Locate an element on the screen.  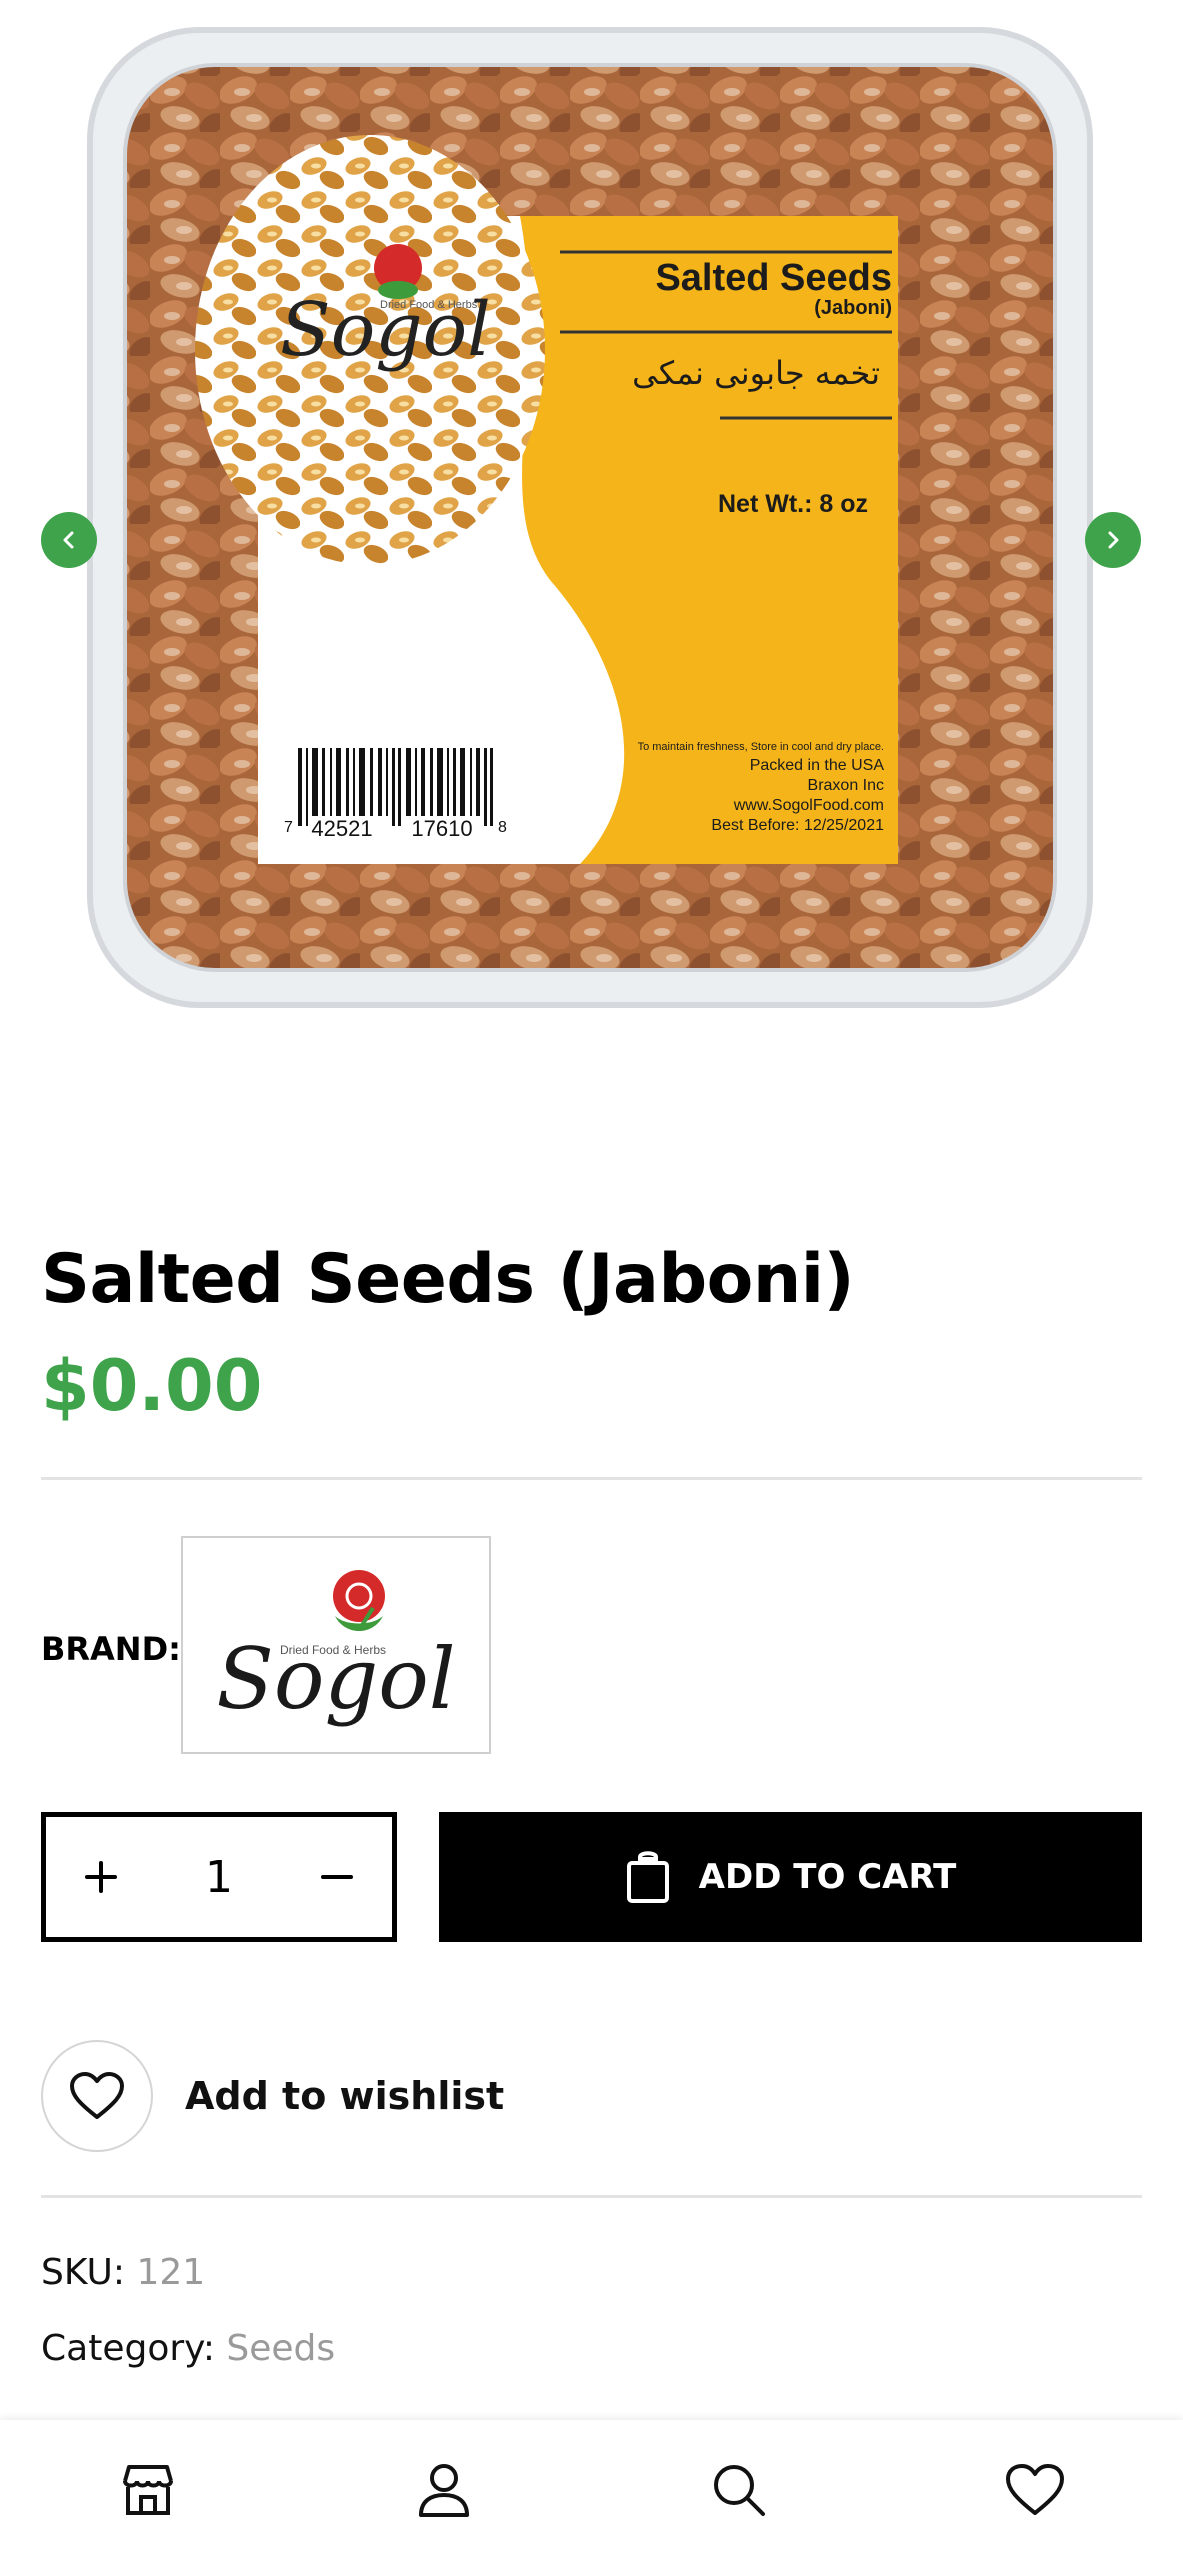
search-icon is located at coordinates (740, 2490).